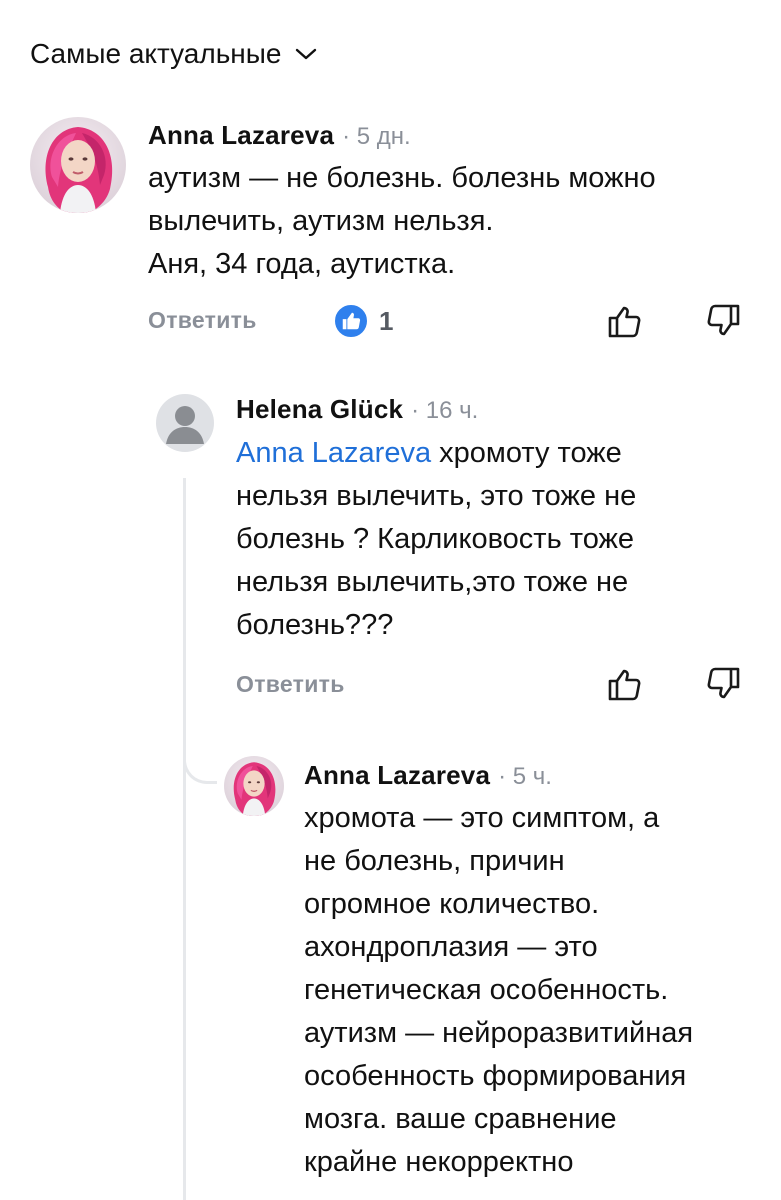 The height and width of the screenshot is (1200, 781). I want to click on sort-dropdown: Самые актуальные, so click(173, 54).